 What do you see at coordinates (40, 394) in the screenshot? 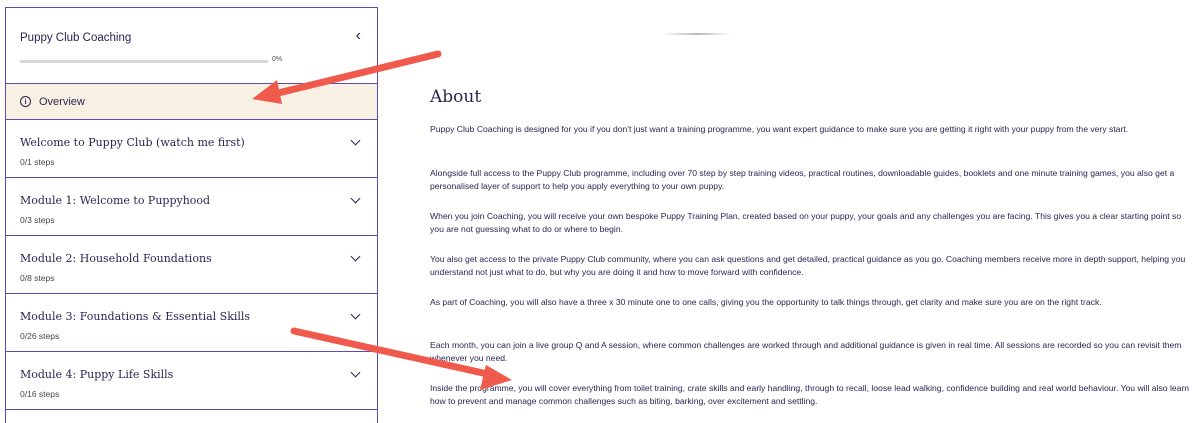
I see `module-steps: 0/16 steps` at bounding box center [40, 394].